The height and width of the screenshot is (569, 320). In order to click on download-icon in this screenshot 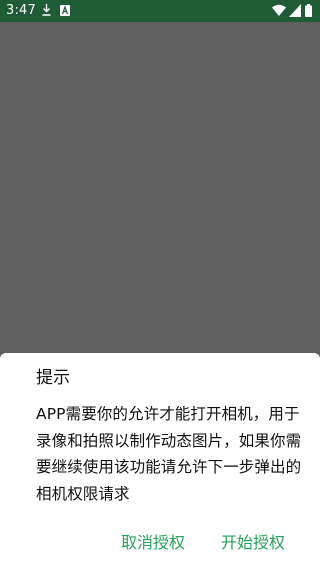, I will do `click(46, 10)`.